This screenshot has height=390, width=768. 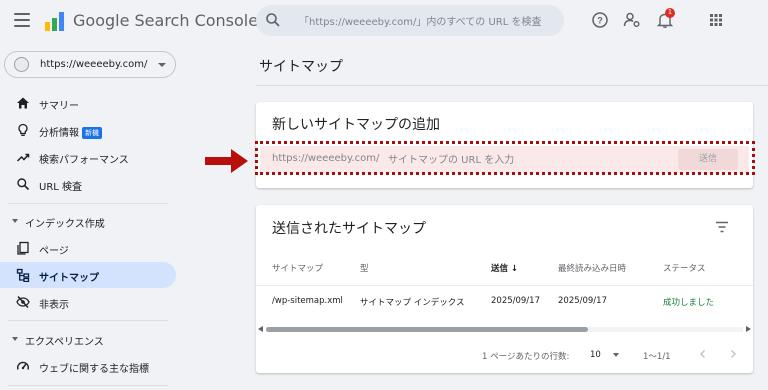 I want to click on cell-sitemap: /wp-sitemap.xml, so click(x=307, y=301).